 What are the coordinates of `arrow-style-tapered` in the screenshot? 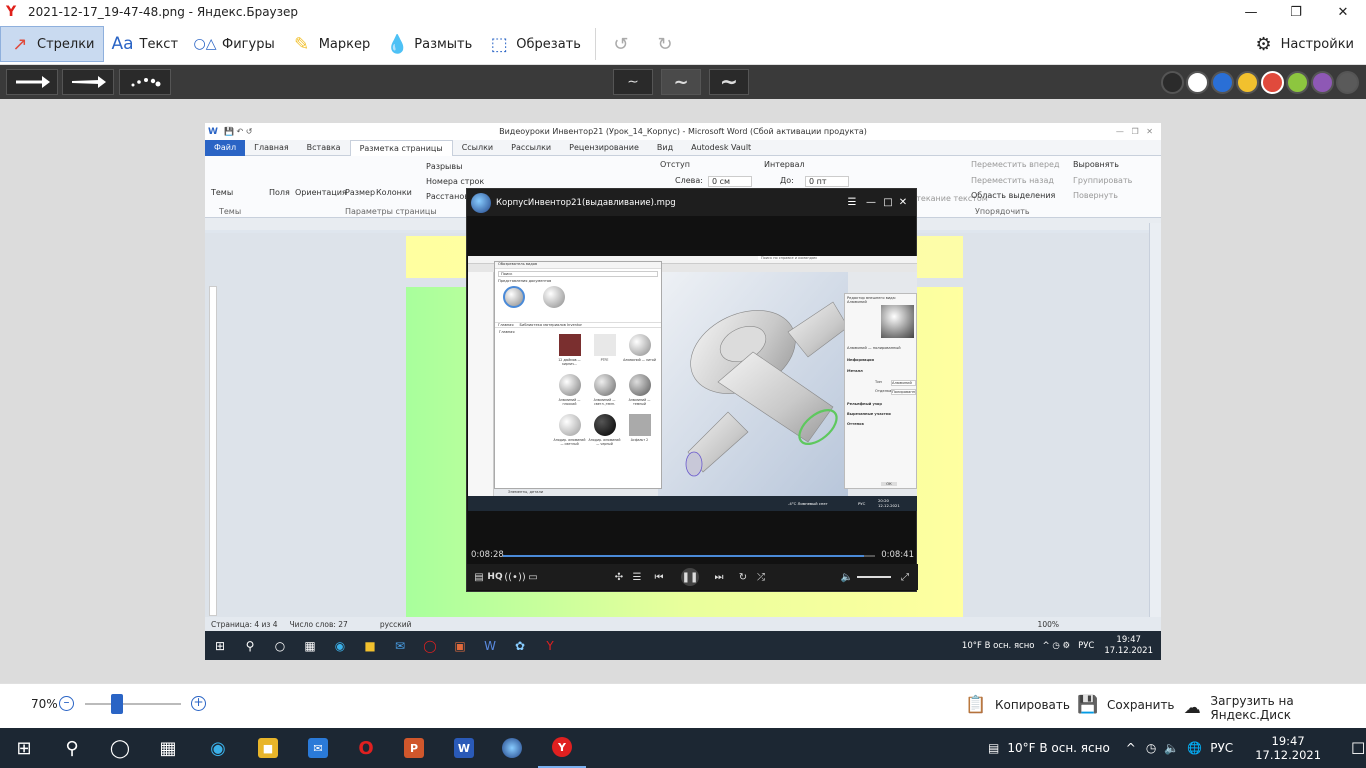 It's located at (88, 82).